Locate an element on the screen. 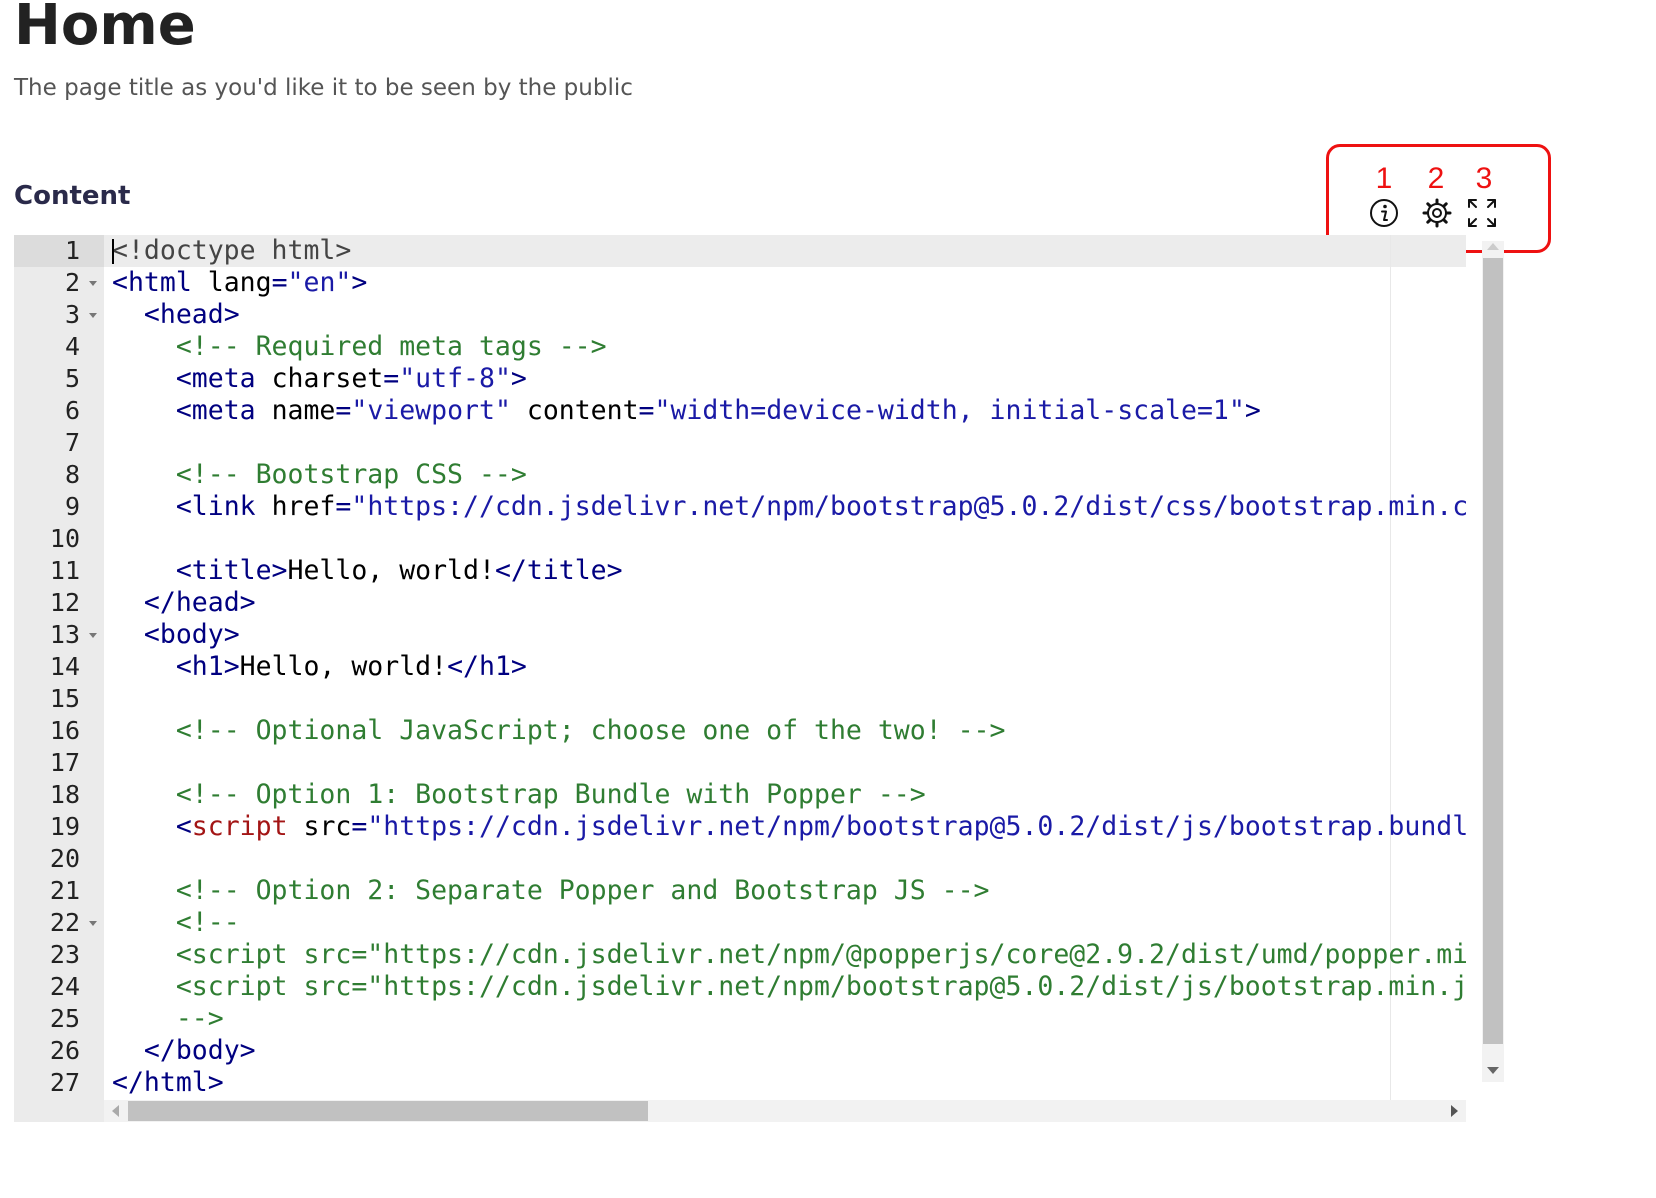 Image resolution: width=1656 pixels, height=1198 pixels. scroll-right-arrow-icon is located at coordinates (1454, 1111).